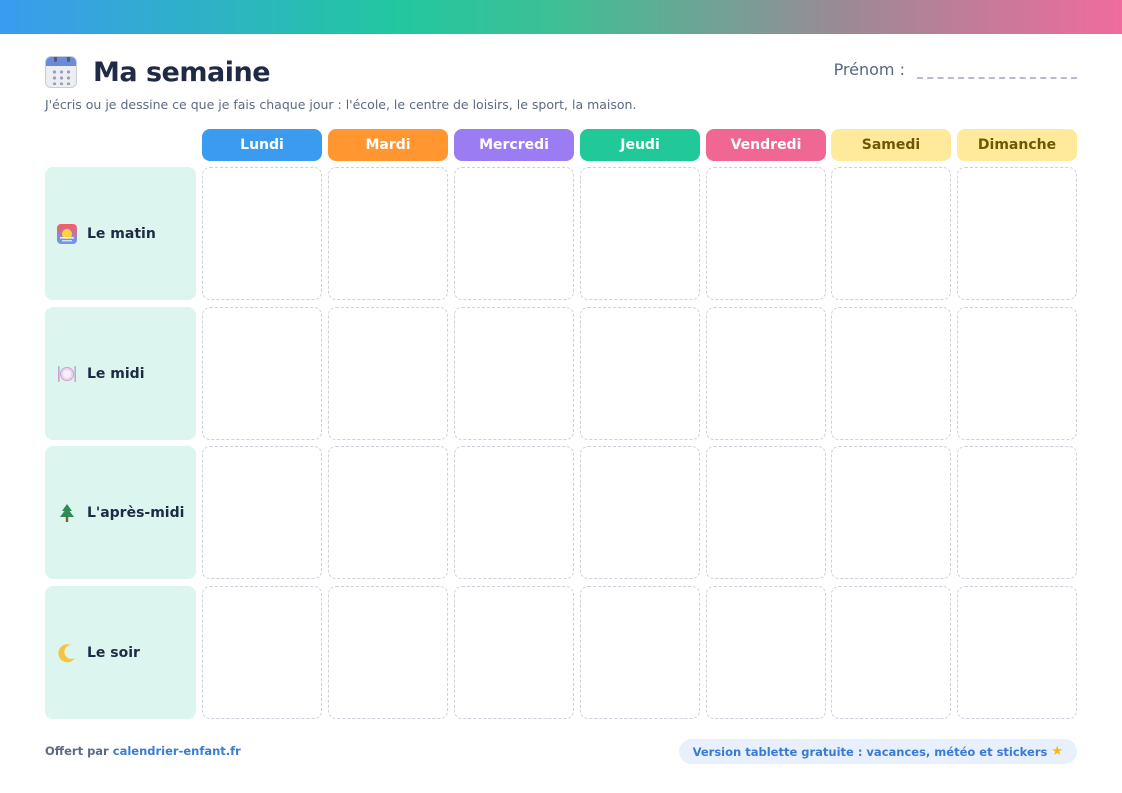  I want to click on day-header-dimanche: Dimanche, so click(1017, 145).